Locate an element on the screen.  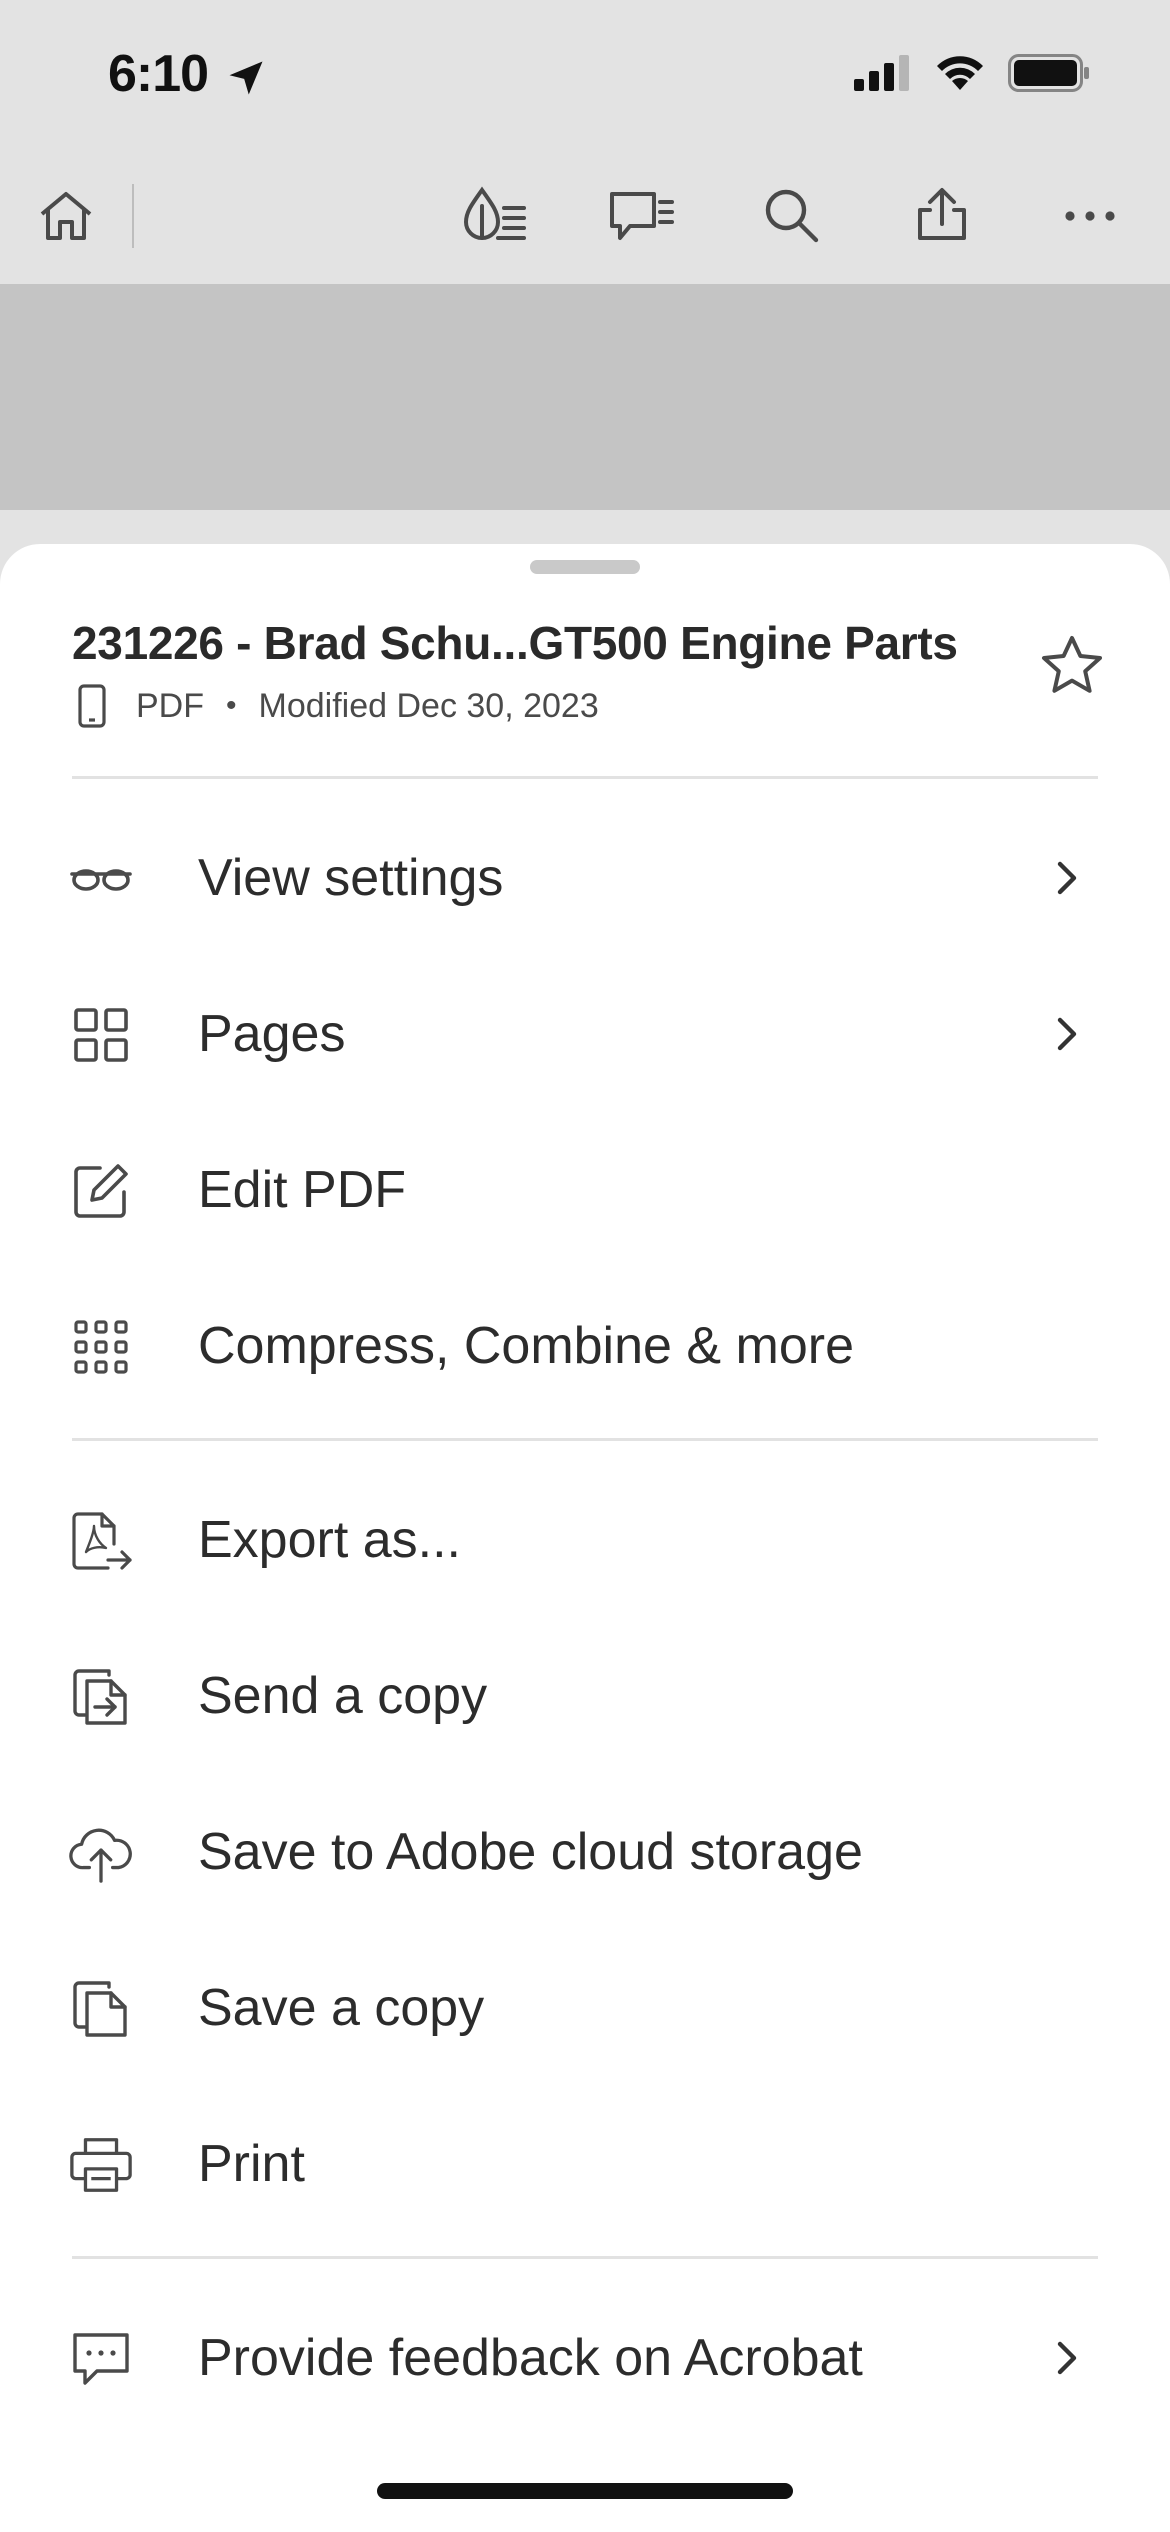
menu-item-label: Provide feedback on Acrobat is located at coordinates (530, 2358).